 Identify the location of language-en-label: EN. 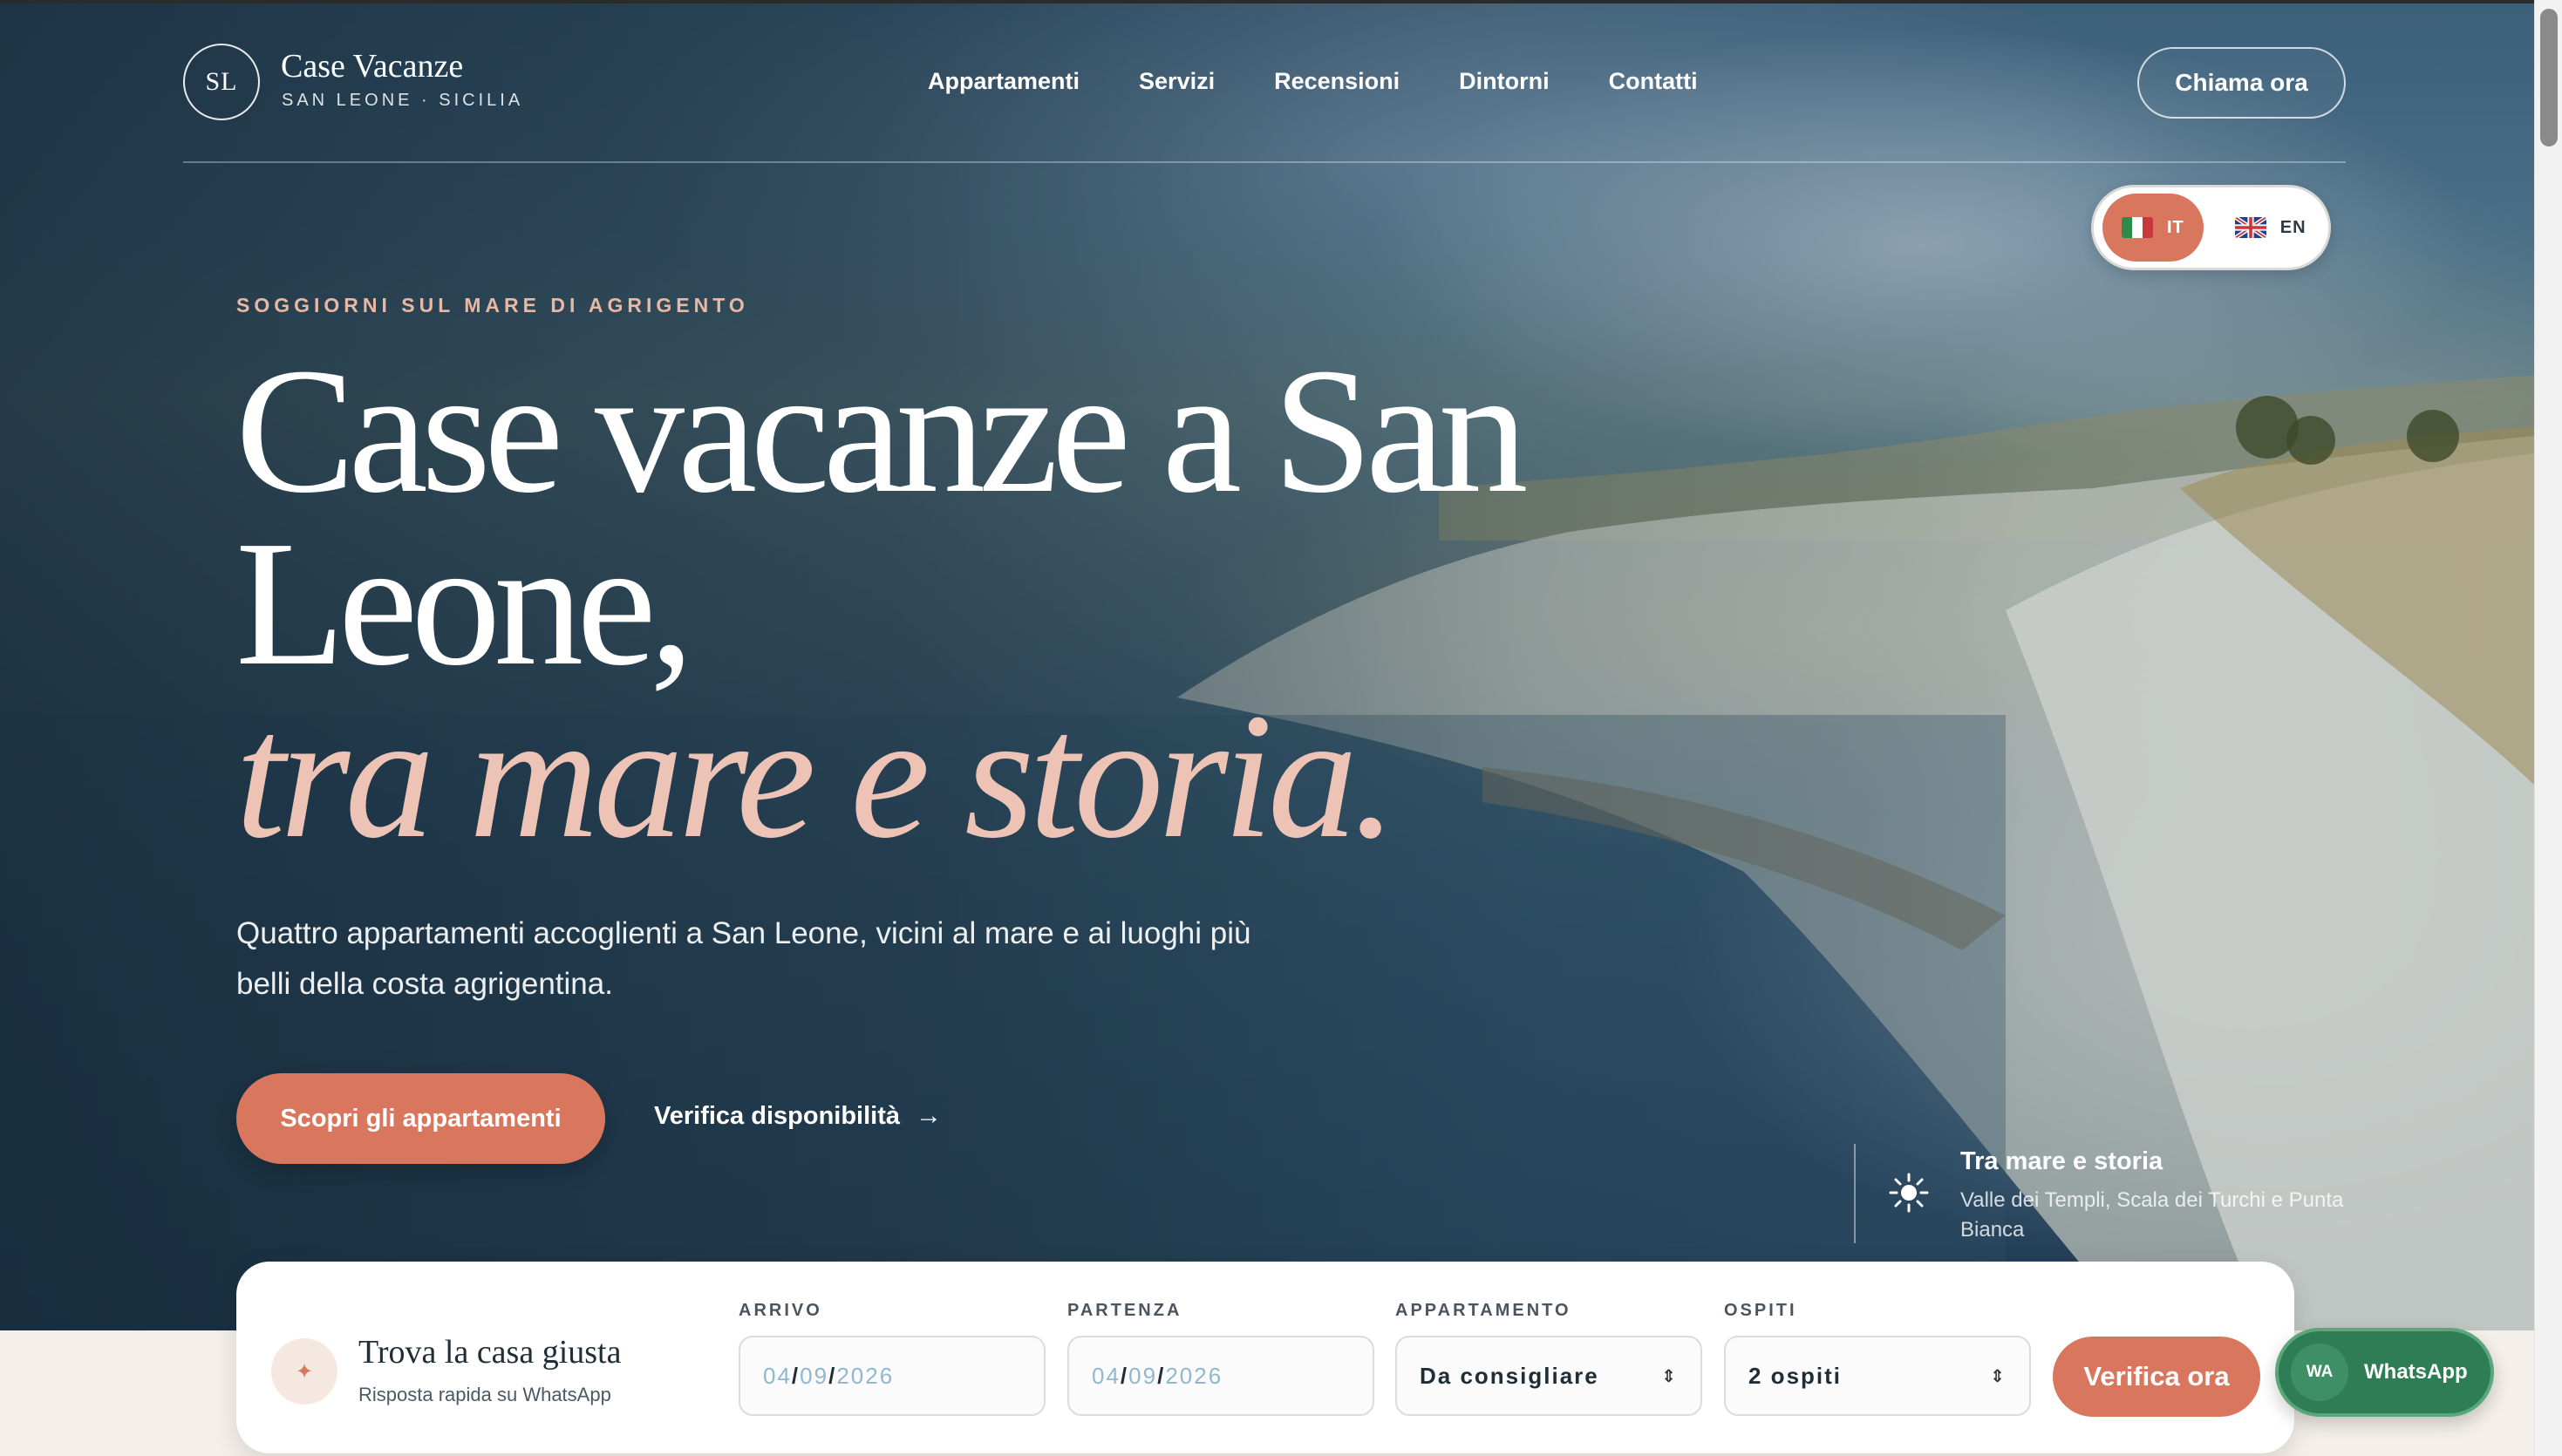
(2292, 227).